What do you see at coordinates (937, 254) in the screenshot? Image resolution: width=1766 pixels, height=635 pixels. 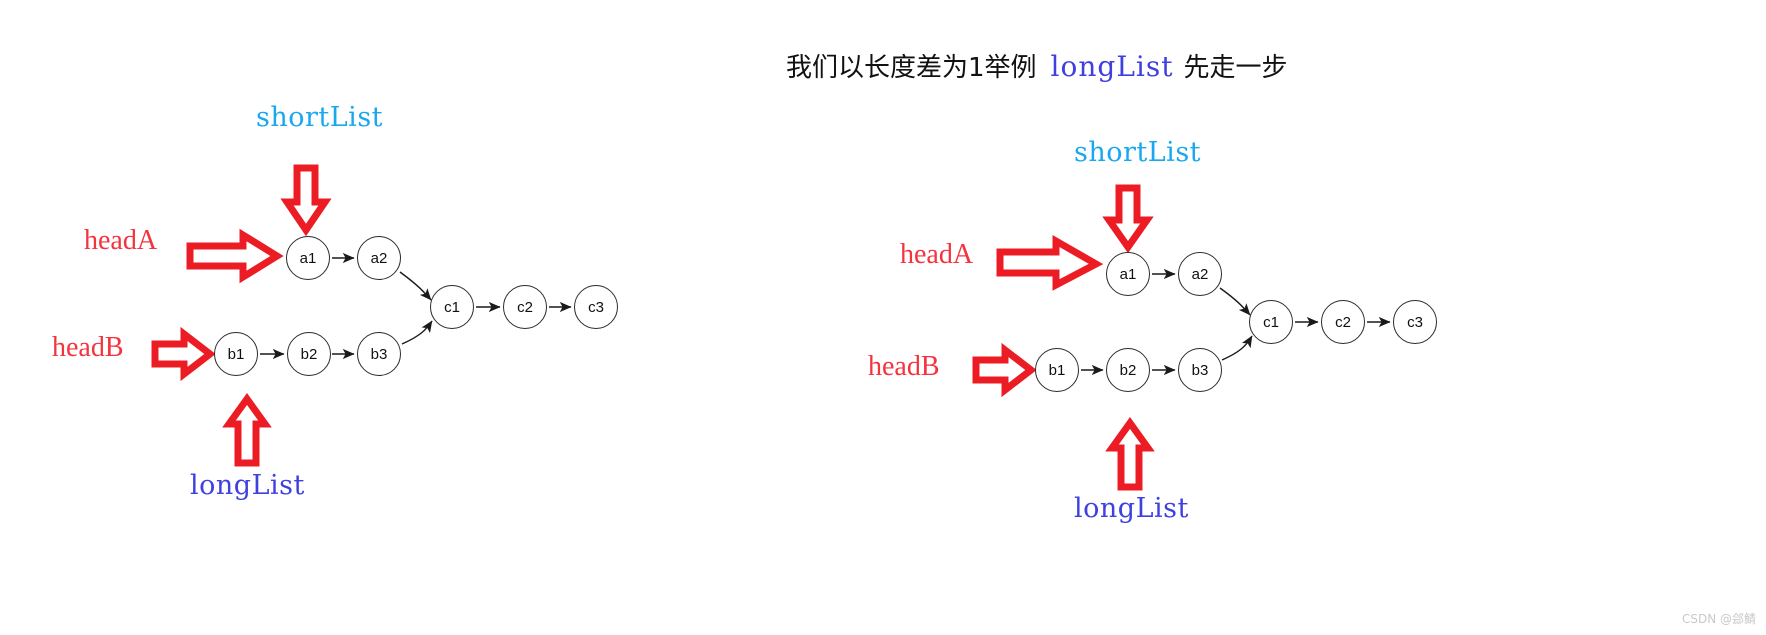 I see `right-heada-label: headA` at bounding box center [937, 254].